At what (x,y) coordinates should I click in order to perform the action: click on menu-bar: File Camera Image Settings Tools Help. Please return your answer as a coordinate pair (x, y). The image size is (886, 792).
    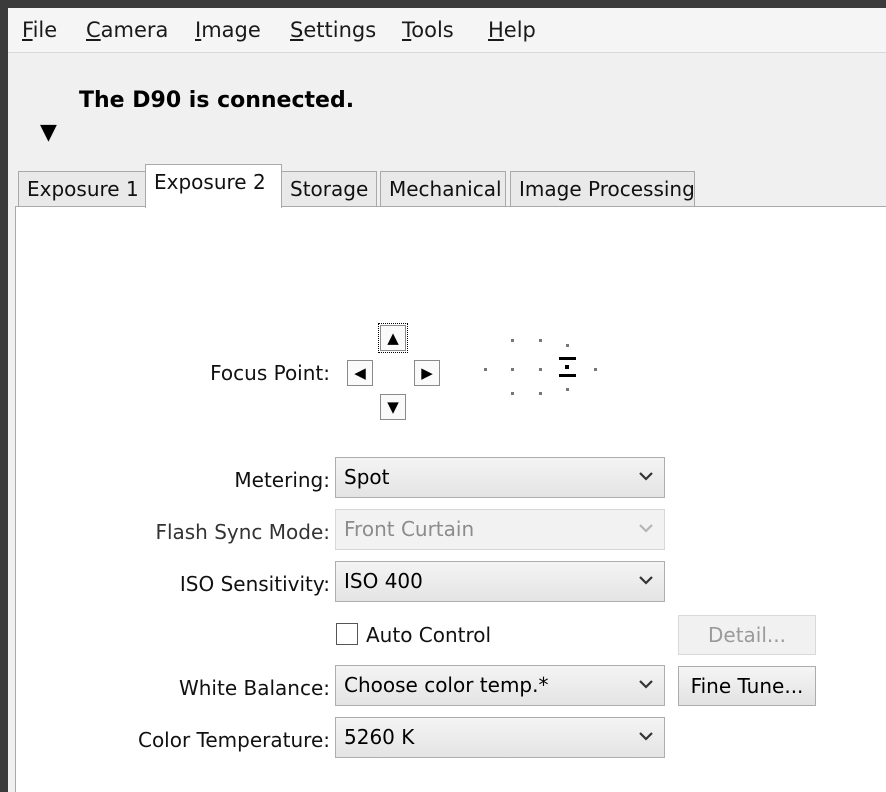
    Looking at the image, I should click on (447, 30).